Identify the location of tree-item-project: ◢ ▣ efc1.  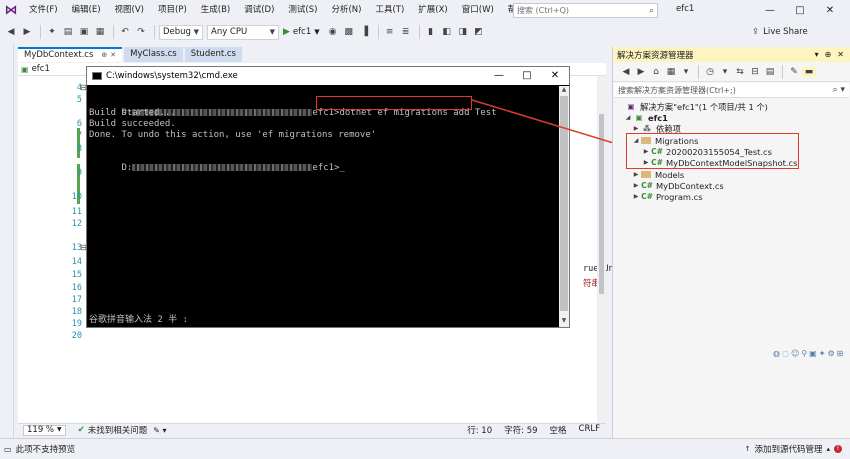
(645, 117).